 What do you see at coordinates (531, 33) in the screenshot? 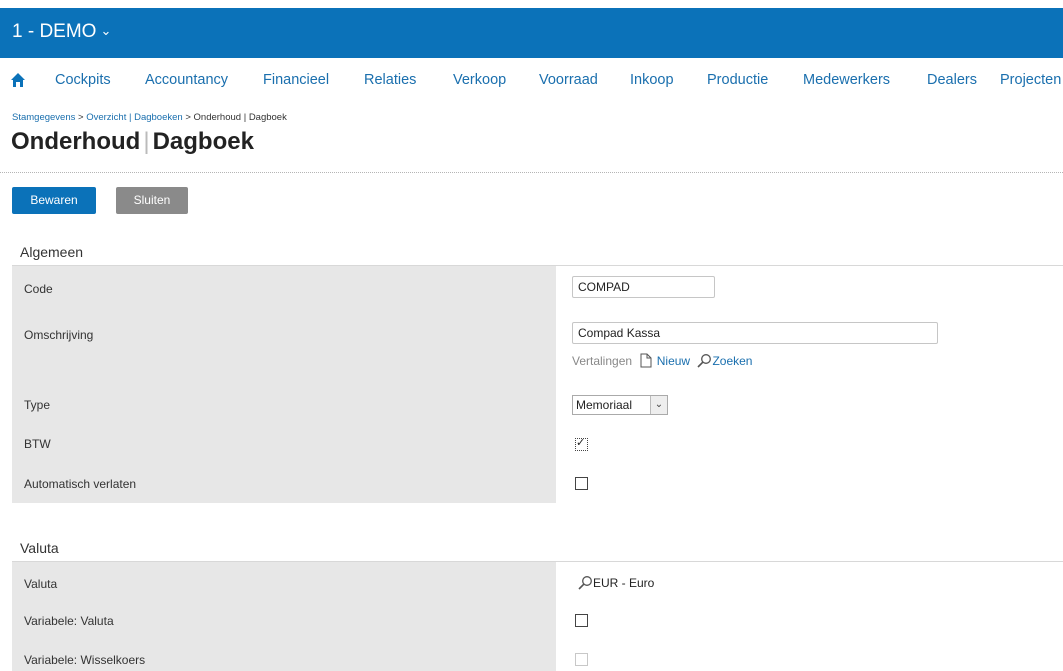
I see `top-bar: 1 - DEMO ⌄` at bounding box center [531, 33].